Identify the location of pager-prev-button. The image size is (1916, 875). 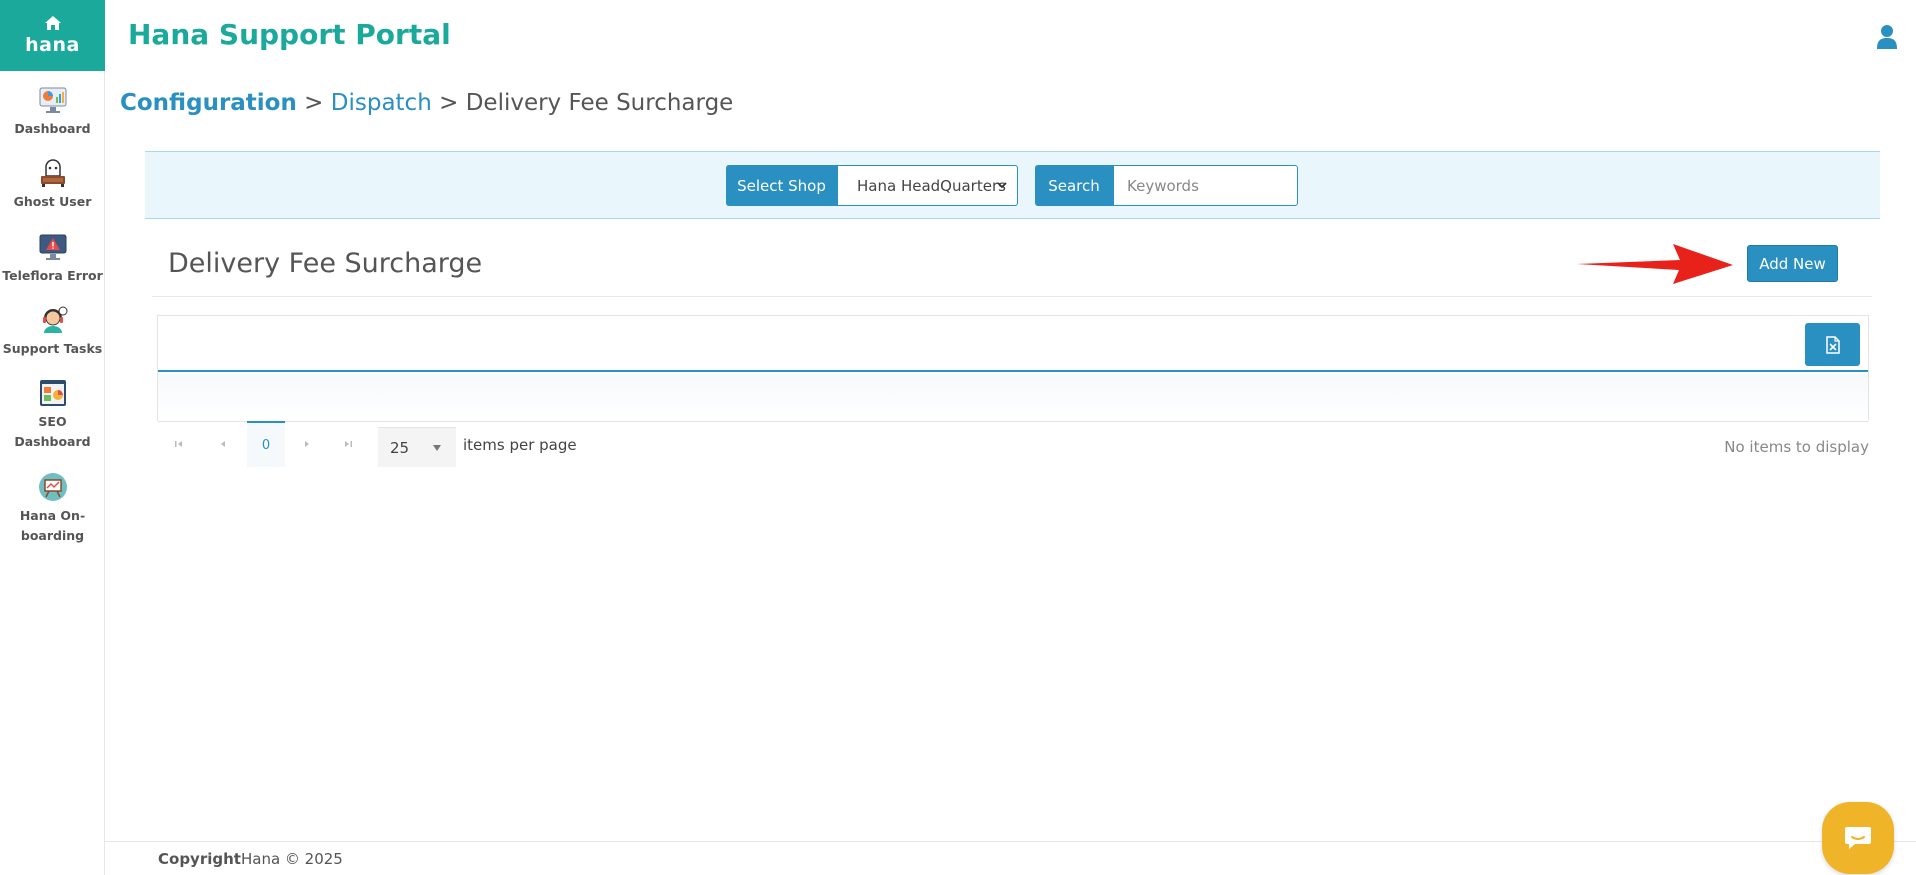
(223, 444).